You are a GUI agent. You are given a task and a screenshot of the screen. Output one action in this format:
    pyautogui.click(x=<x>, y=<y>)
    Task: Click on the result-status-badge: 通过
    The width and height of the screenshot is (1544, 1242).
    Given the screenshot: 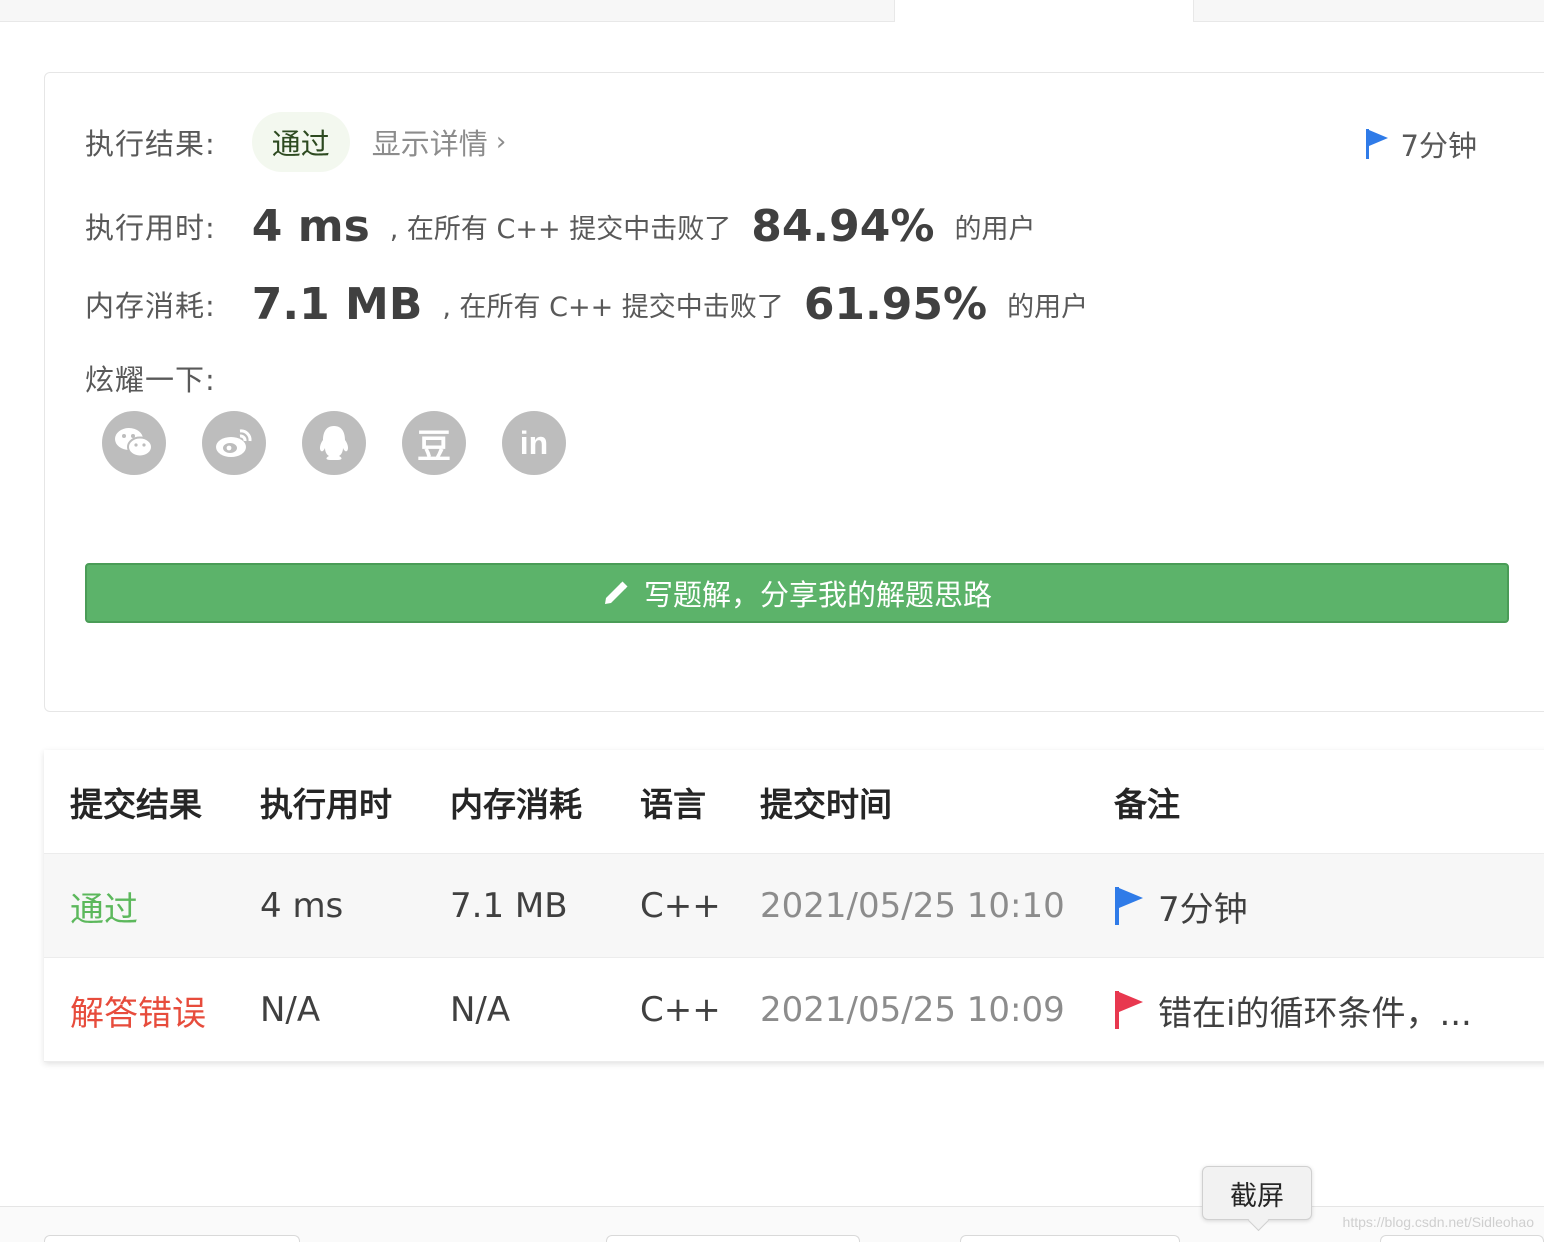 What is the action you would take?
    pyautogui.click(x=300, y=142)
    